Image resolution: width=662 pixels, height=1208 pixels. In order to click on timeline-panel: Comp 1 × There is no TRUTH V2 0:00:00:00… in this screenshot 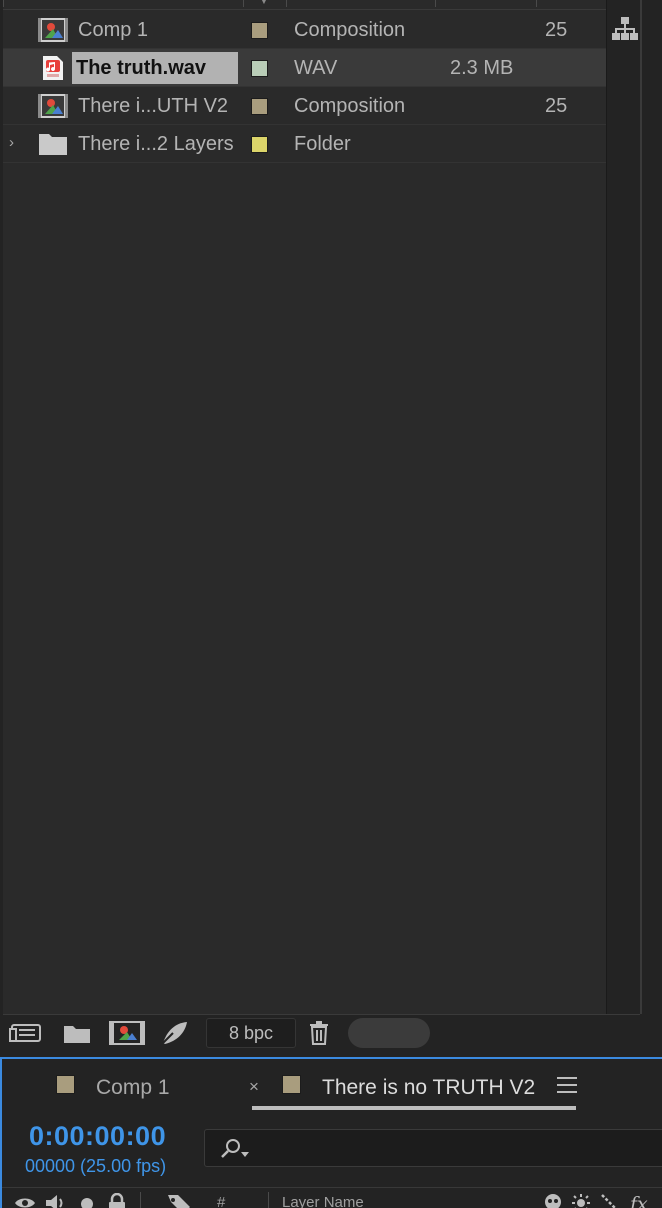, I will do `click(331, 1132)`.